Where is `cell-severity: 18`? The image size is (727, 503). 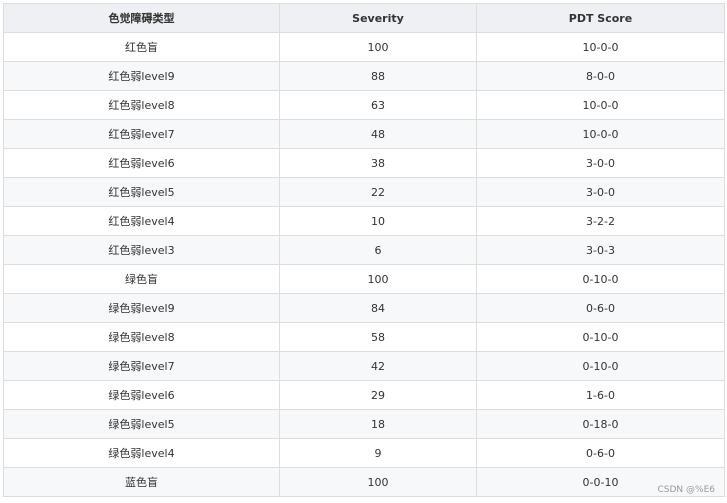
cell-severity: 18 is located at coordinates (378, 424).